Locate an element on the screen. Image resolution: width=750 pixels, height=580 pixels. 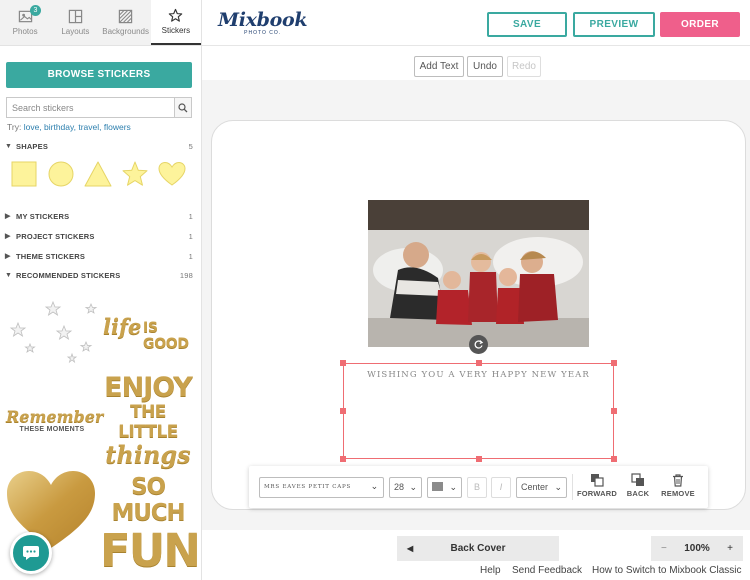
font-value: MRS EAVES PETIT CAPS is located at coordinates (308, 487).